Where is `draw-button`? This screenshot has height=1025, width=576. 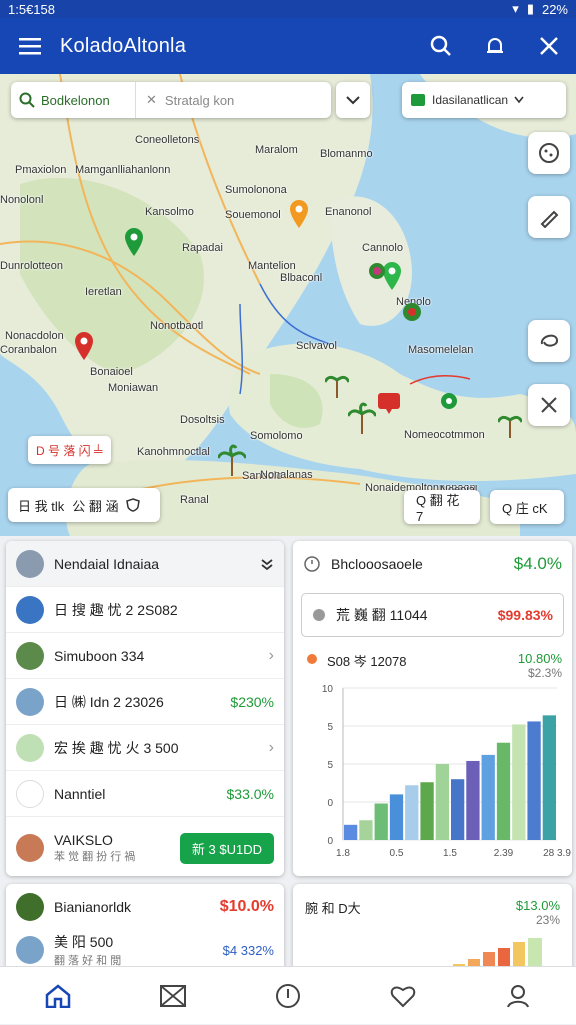
draw-button is located at coordinates (549, 217).